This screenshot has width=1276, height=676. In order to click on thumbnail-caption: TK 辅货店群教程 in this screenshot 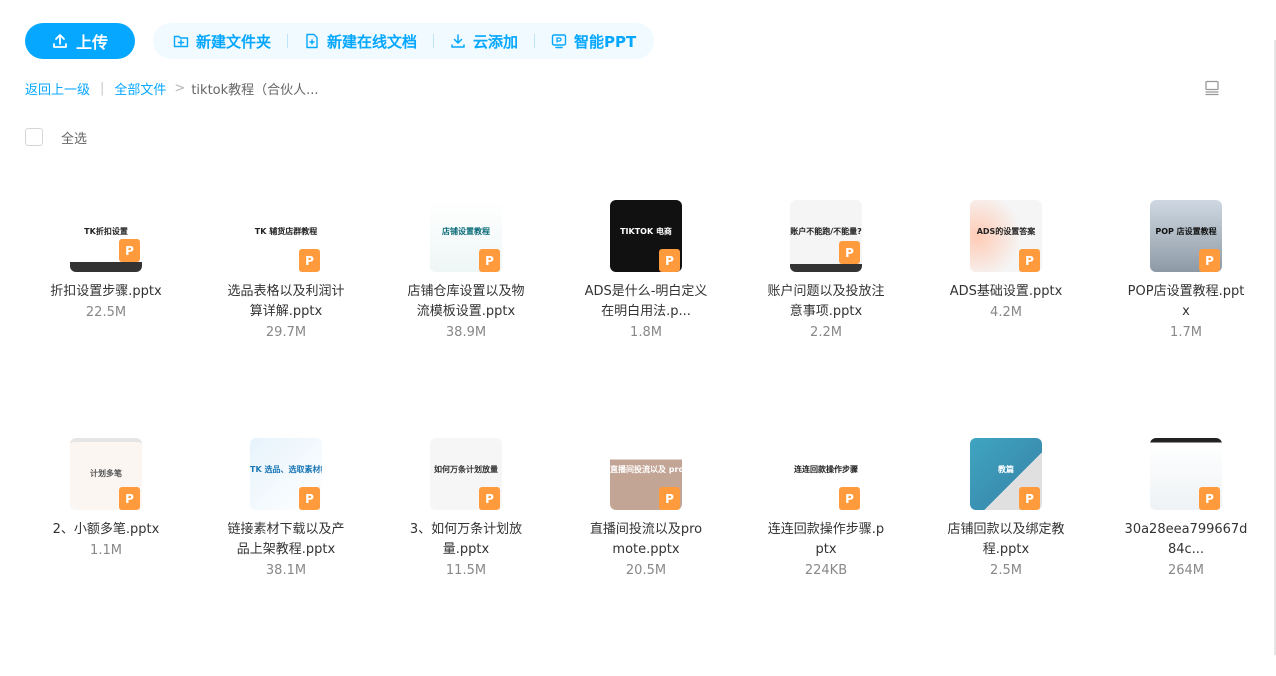, I will do `click(286, 231)`.